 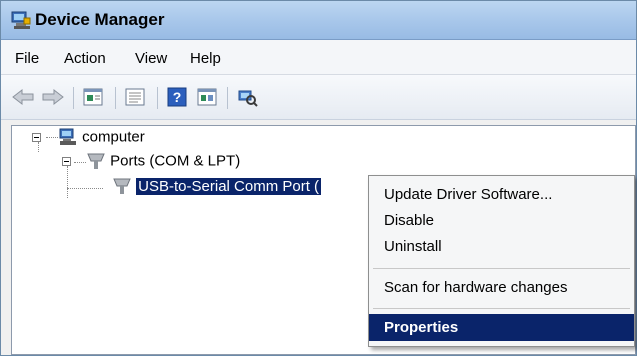 I want to click on menu-properties: Properties, so click(x=501, y=327).